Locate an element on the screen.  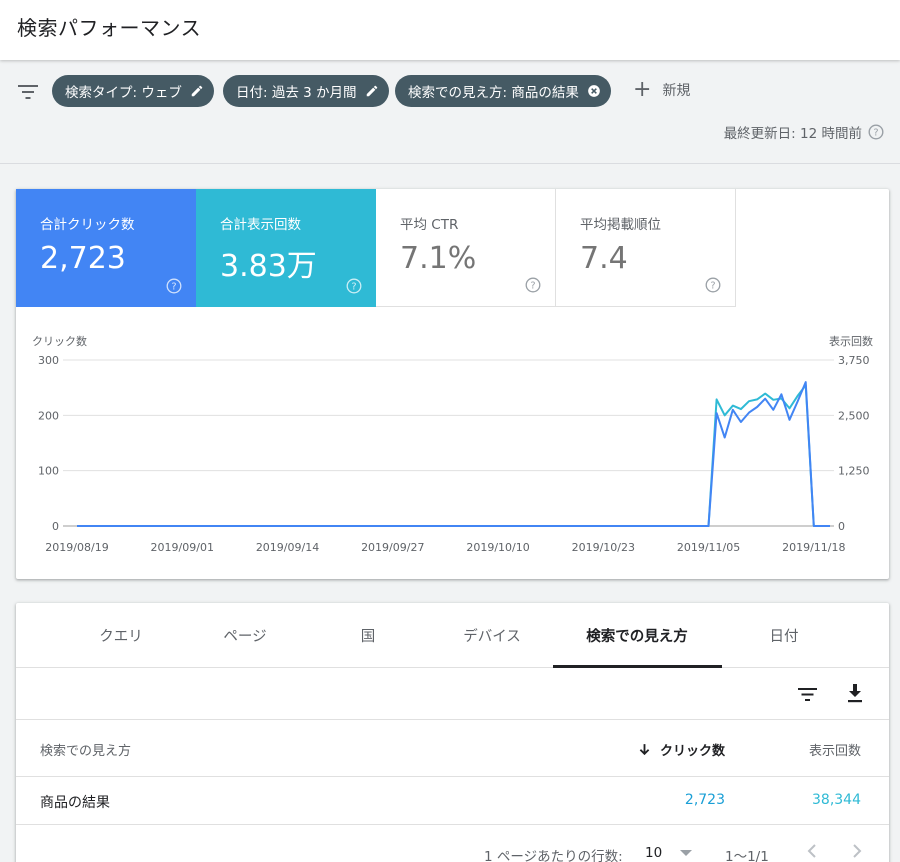
table-toolbar is located at coordinates (452, 694).